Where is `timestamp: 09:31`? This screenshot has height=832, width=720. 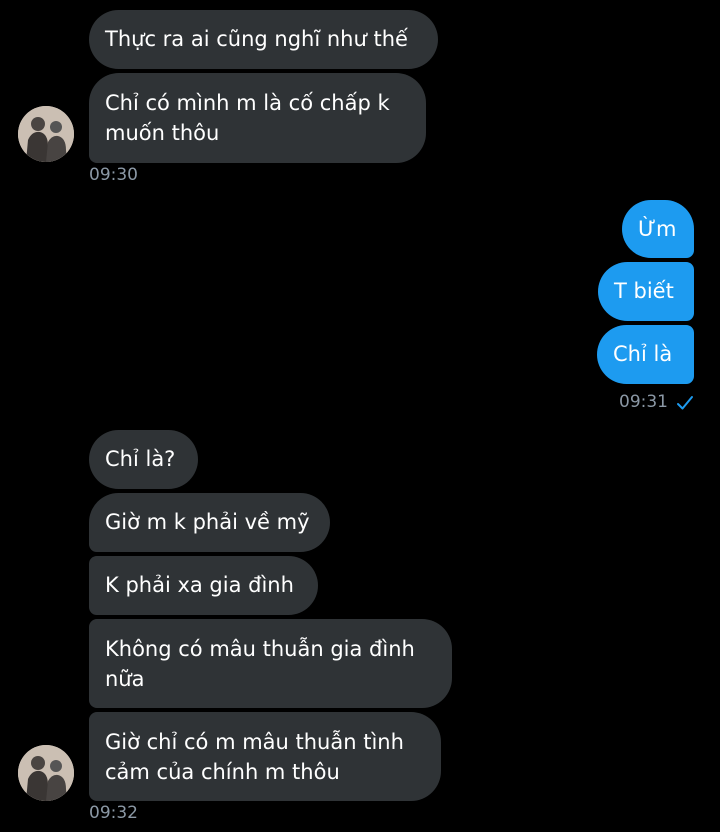 timestamp: 09:31 is located at coordinates (643, 402).